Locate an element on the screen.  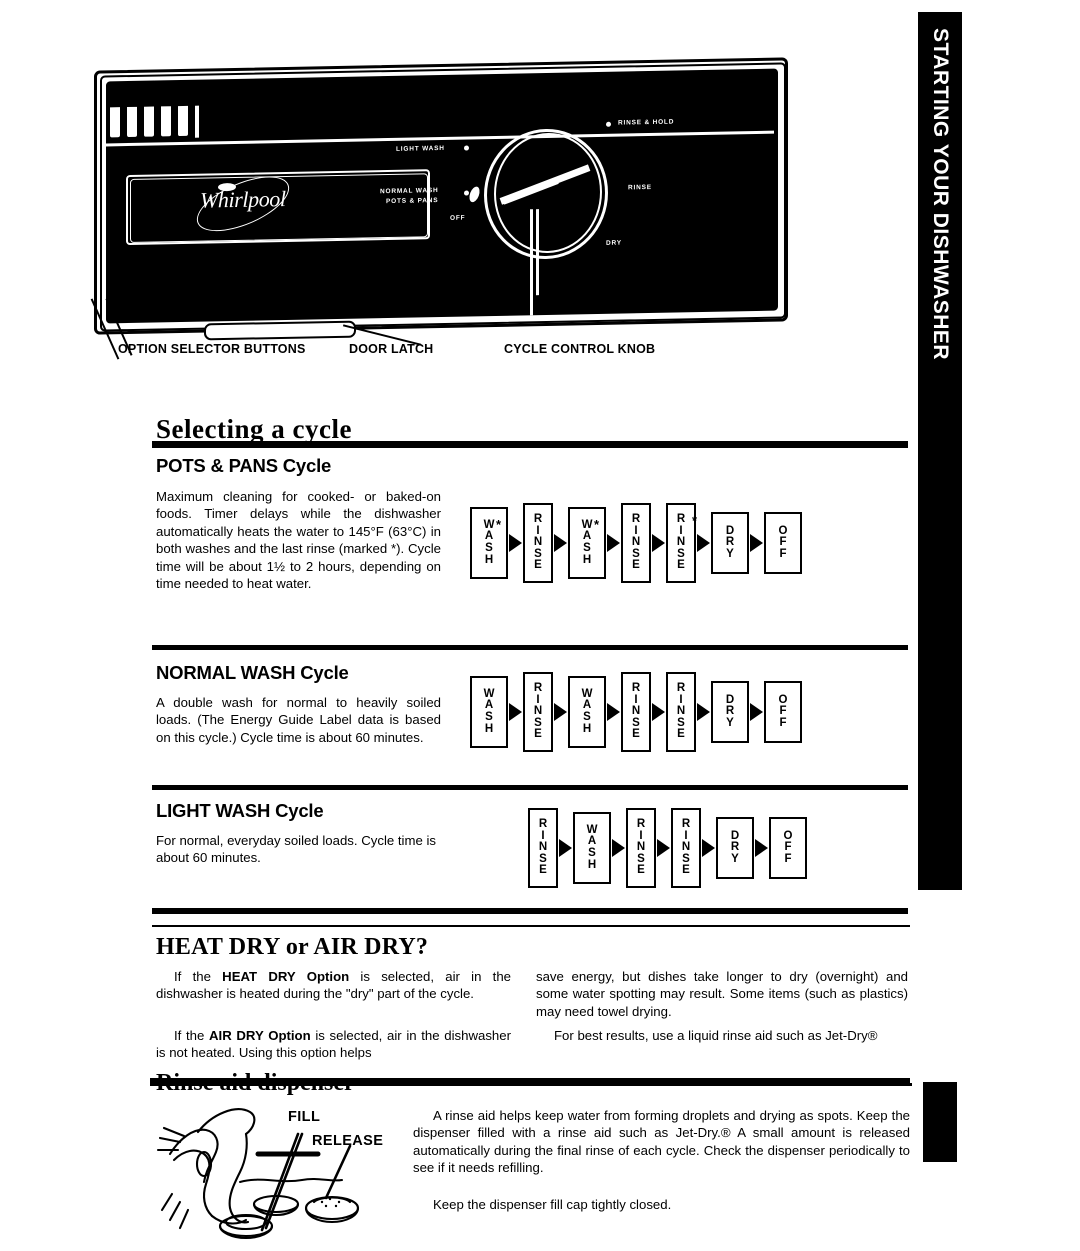
heat-dry-option-bold: HEAT DRY Option is located at coordinates (286, 976).